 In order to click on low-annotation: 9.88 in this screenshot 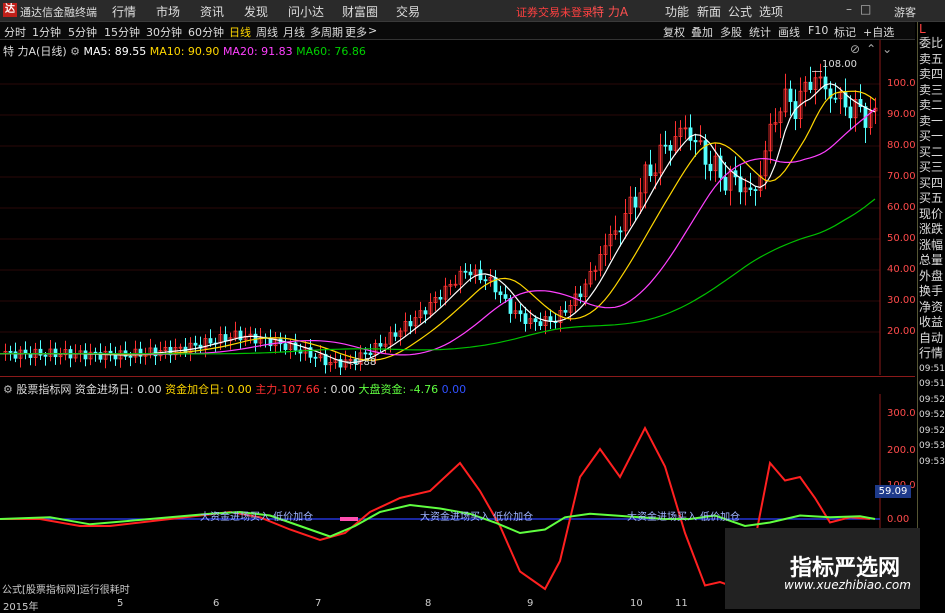, I will do `click(365, 362)`.